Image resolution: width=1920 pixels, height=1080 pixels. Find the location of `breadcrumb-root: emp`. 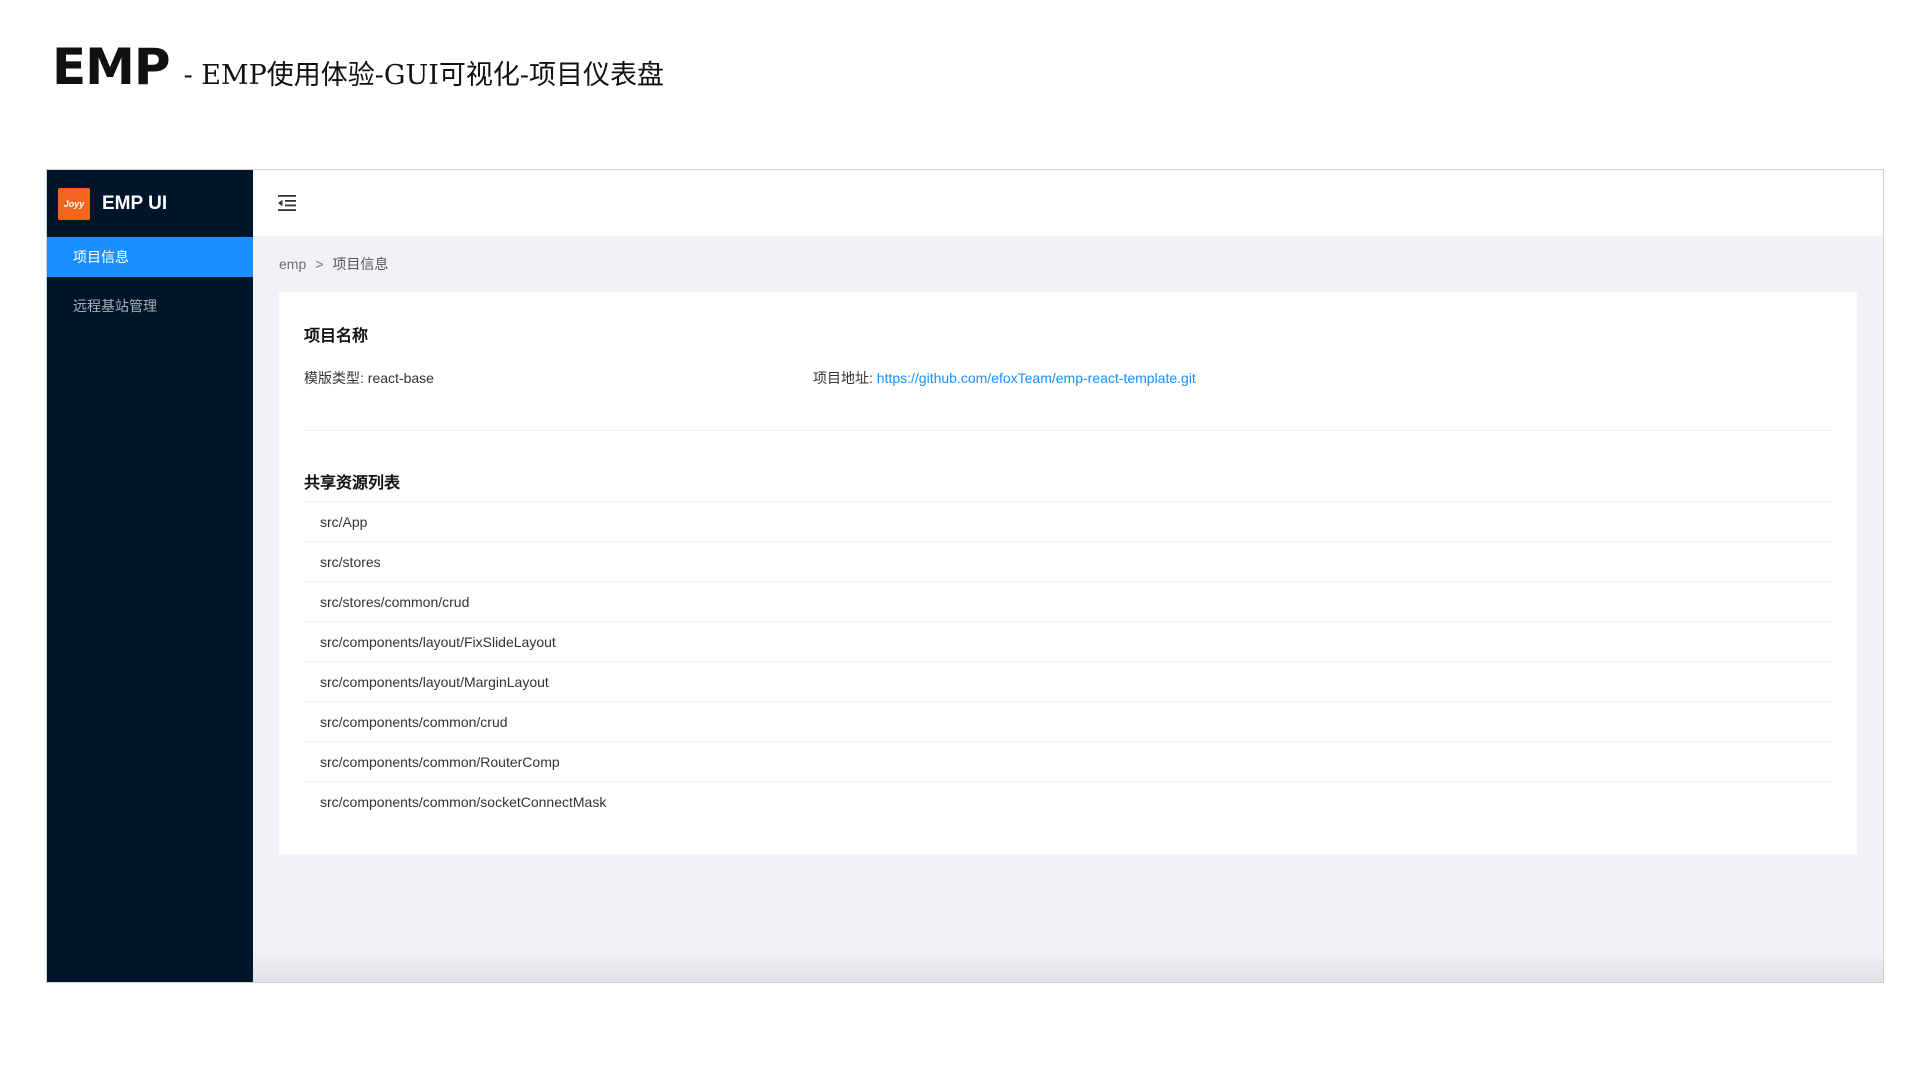

breadcrumb-root: emp is located at coordinates (292, 264).